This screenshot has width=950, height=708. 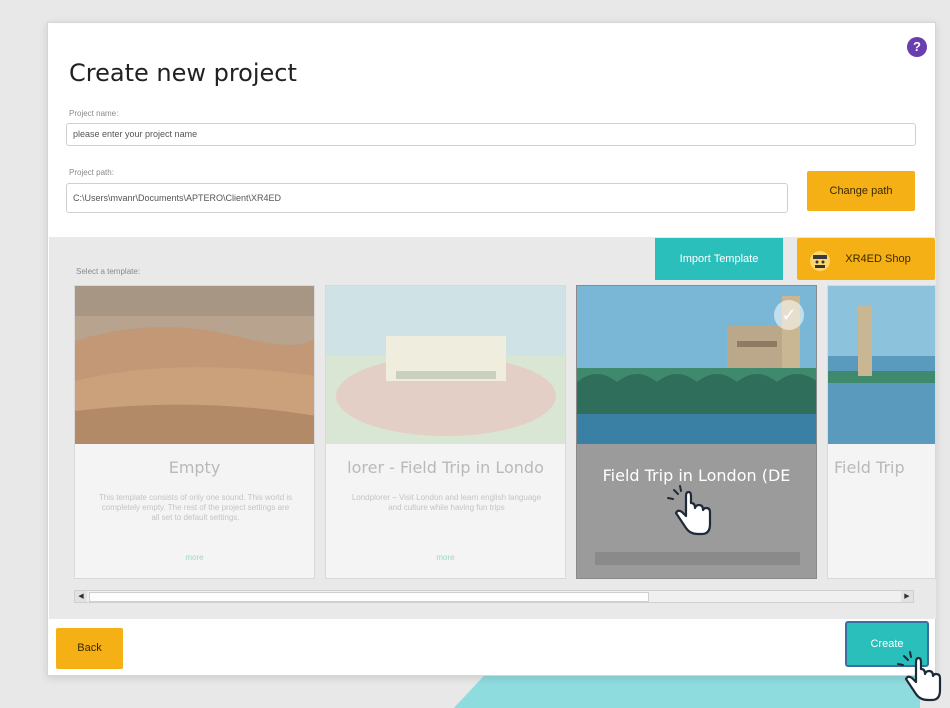 What do you see at coordinates (445, 365) in the screenshot?
I see `template-thumbnail-plaza` at bounding box center [445, 365].